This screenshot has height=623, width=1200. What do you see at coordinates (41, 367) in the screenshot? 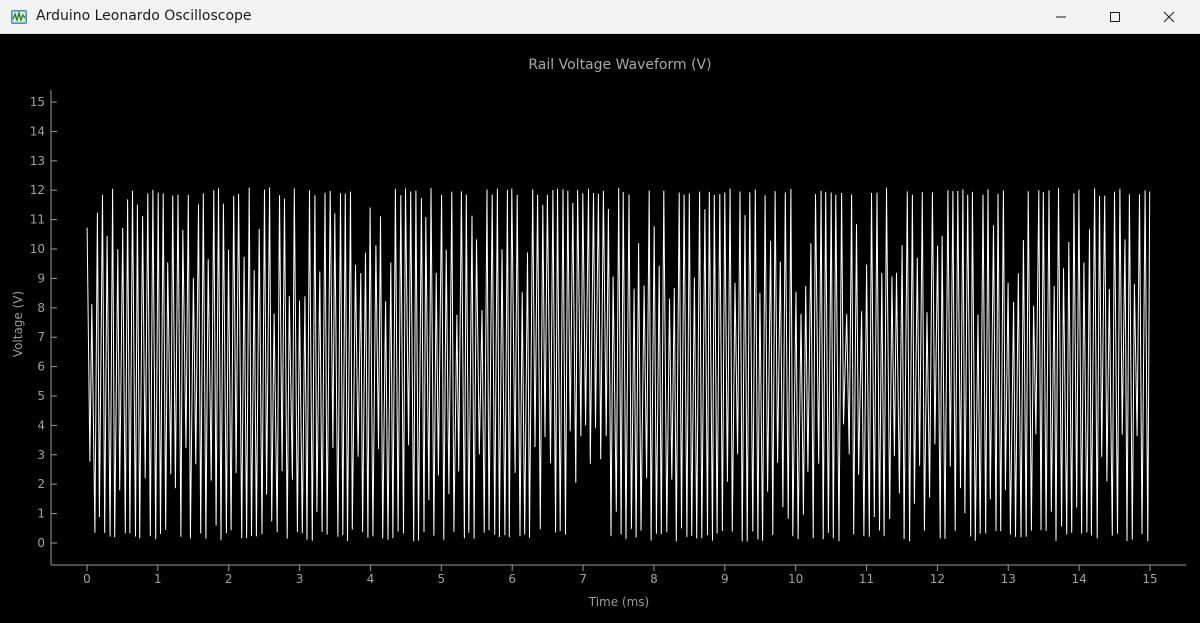
I see `y-tick-label: 6` at bounding box center [41, 367].